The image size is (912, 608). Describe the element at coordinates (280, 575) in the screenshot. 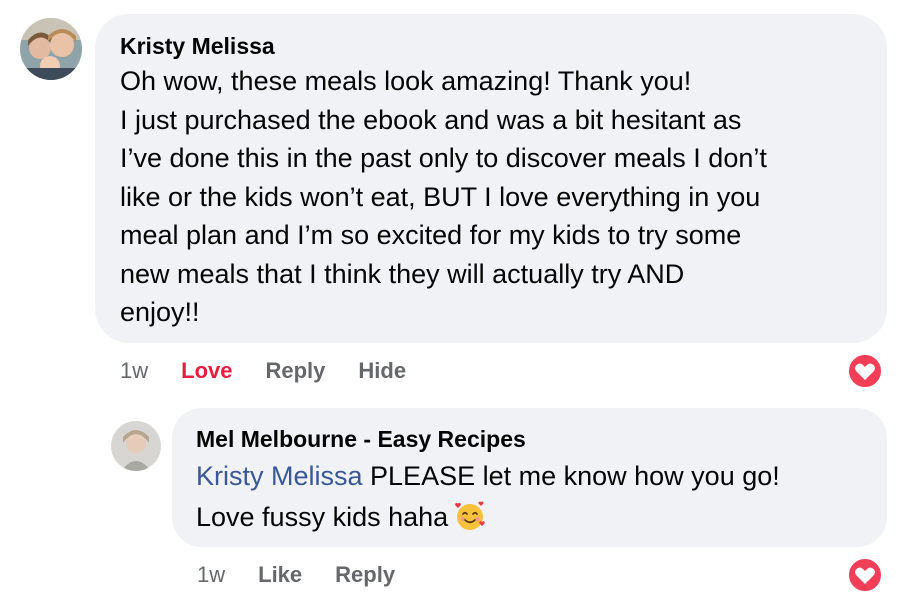

I see `like-button: Like` at that location.